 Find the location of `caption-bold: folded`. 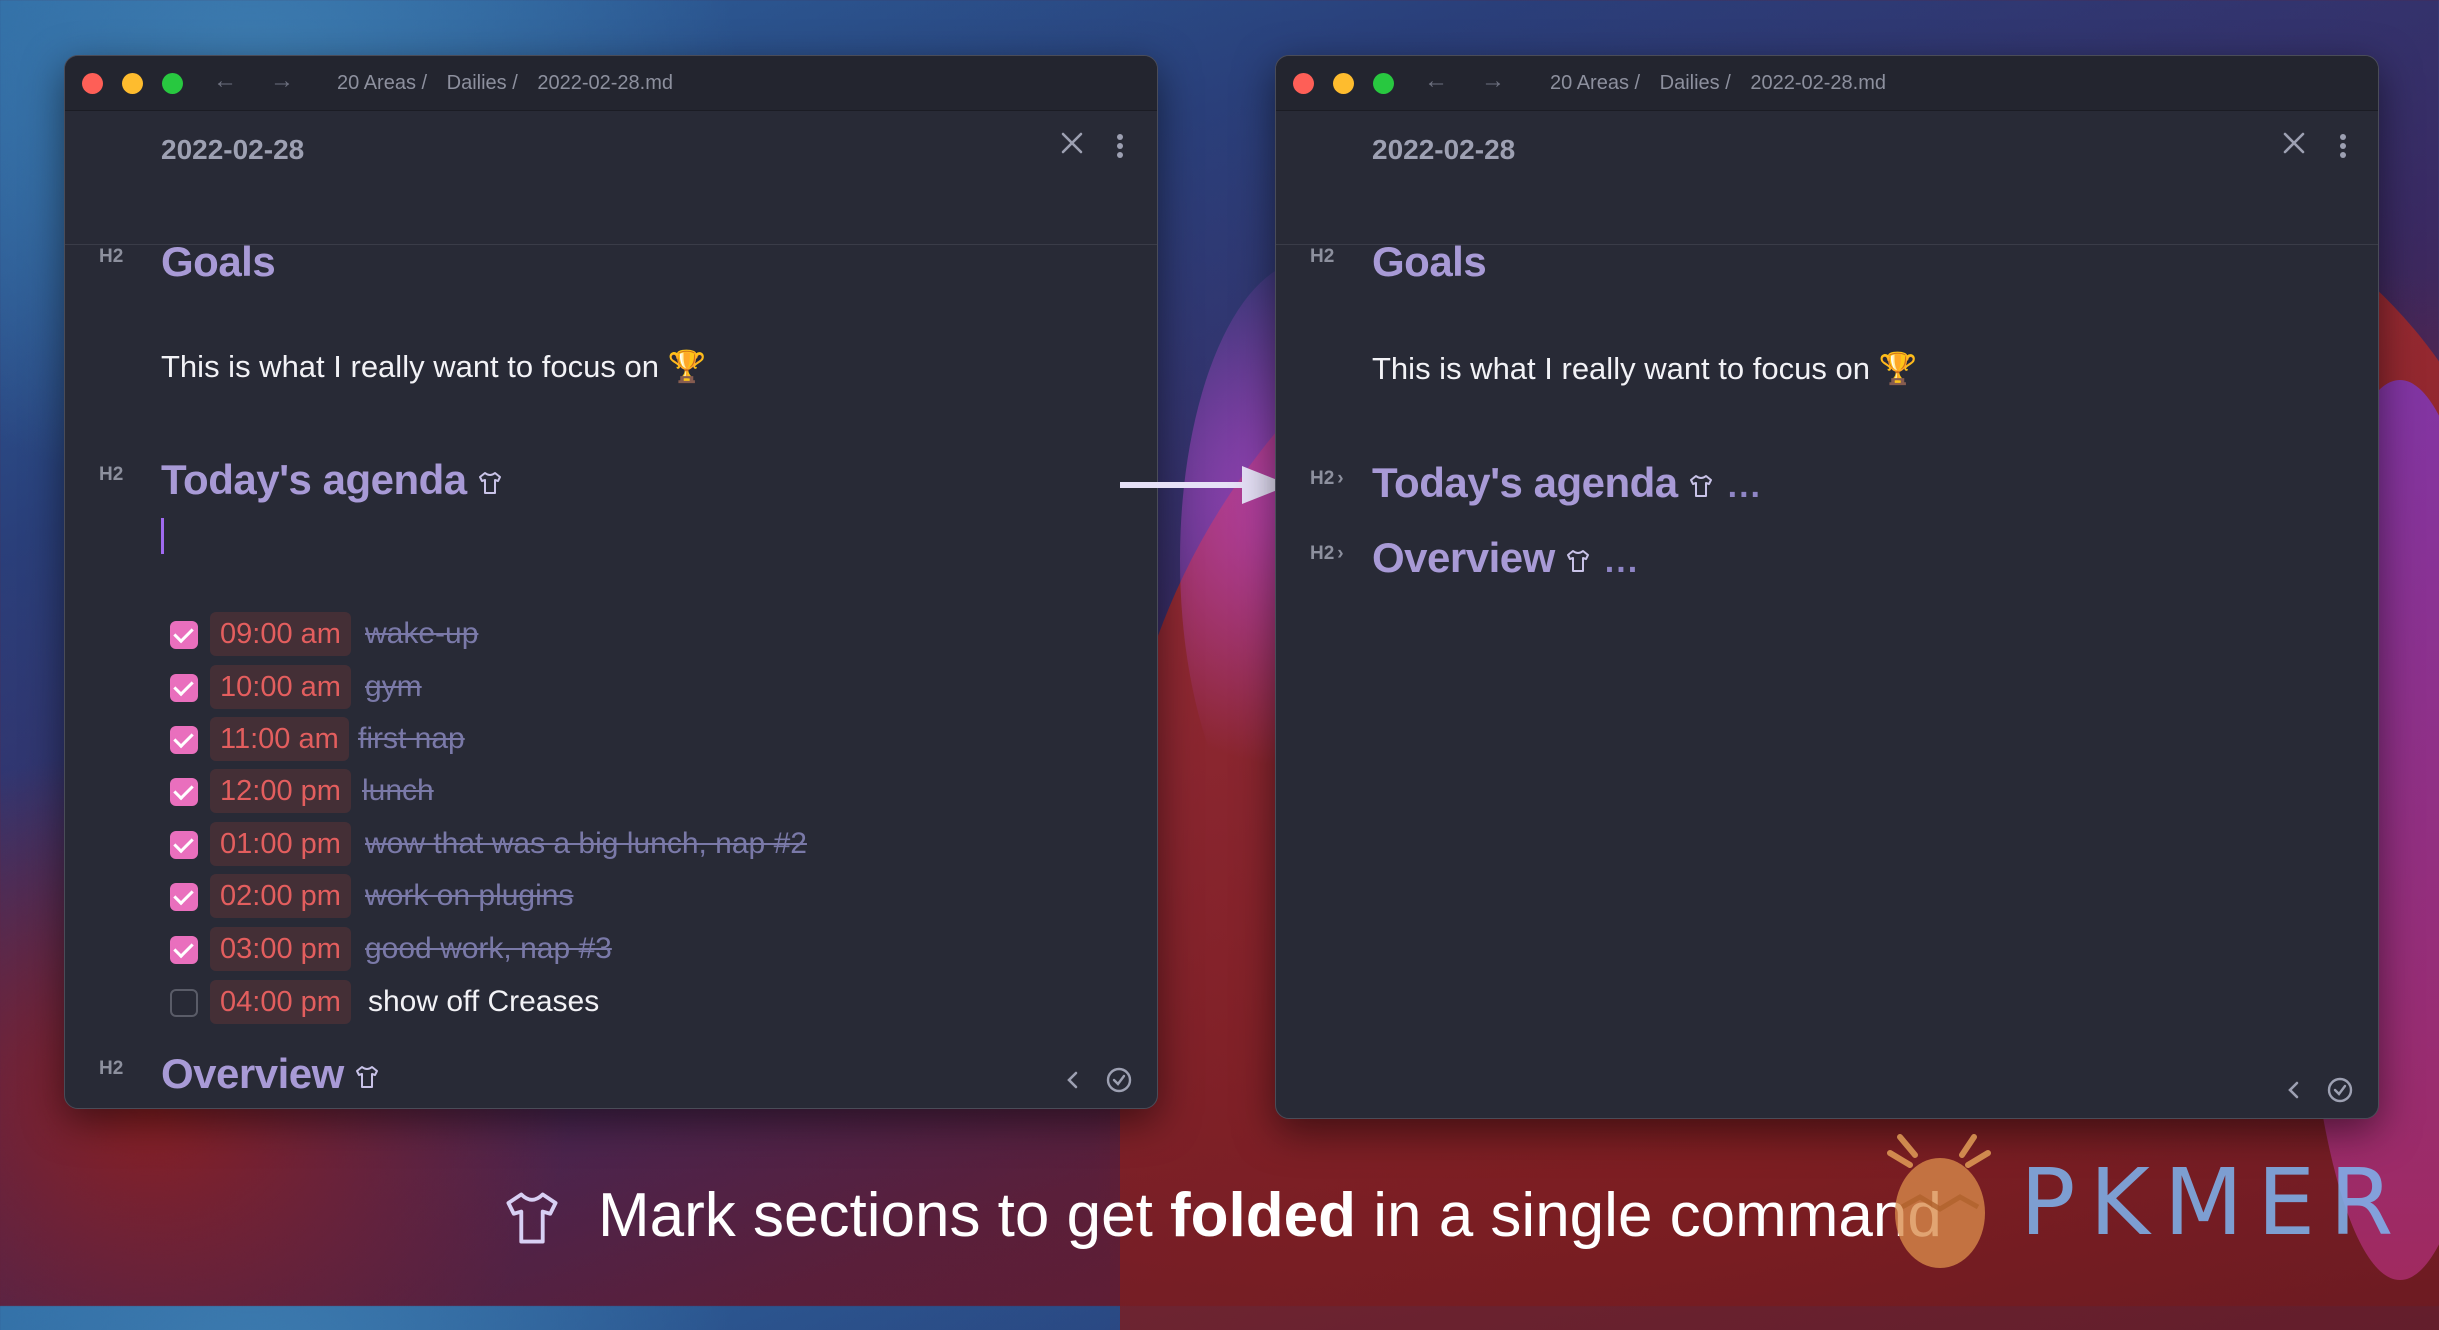

caption-bold: folded is located at coordinates (1263, 1215).